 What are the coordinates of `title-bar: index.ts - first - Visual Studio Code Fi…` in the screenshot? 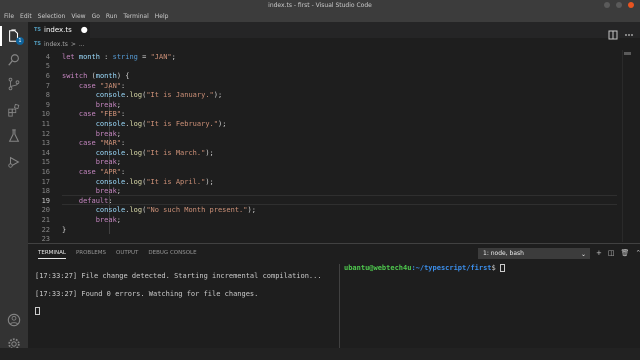 It's located at (320, 11).